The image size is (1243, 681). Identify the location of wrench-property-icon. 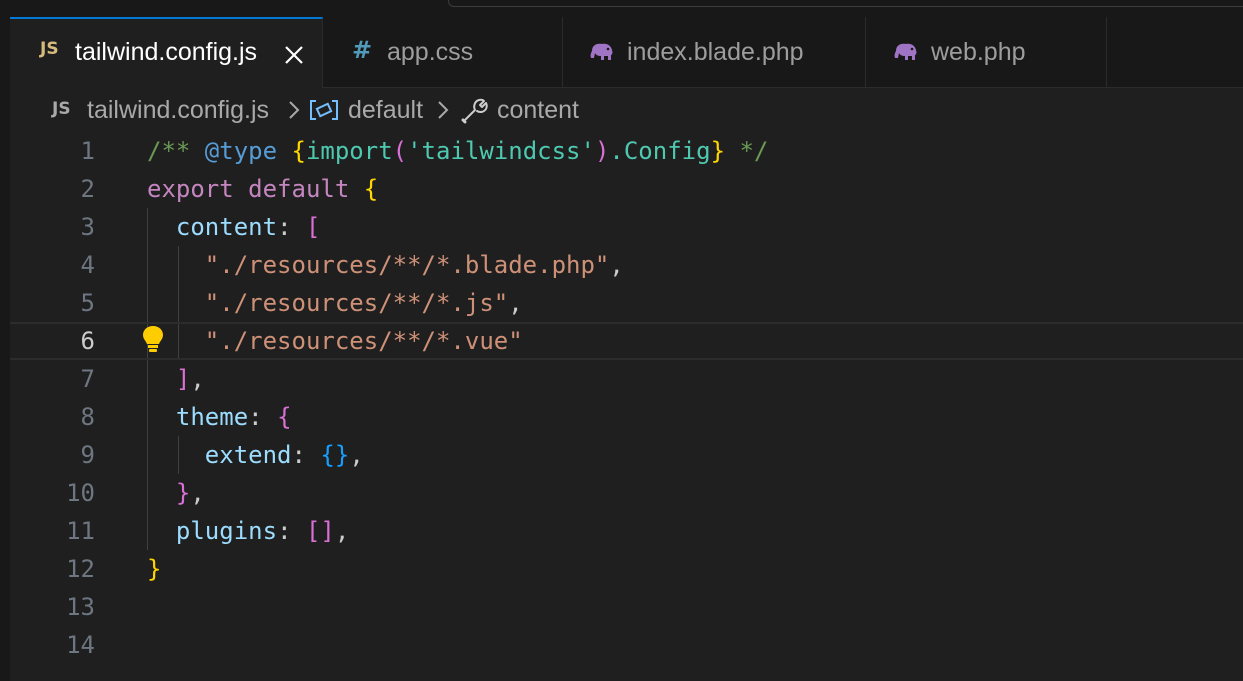
(474, 111).